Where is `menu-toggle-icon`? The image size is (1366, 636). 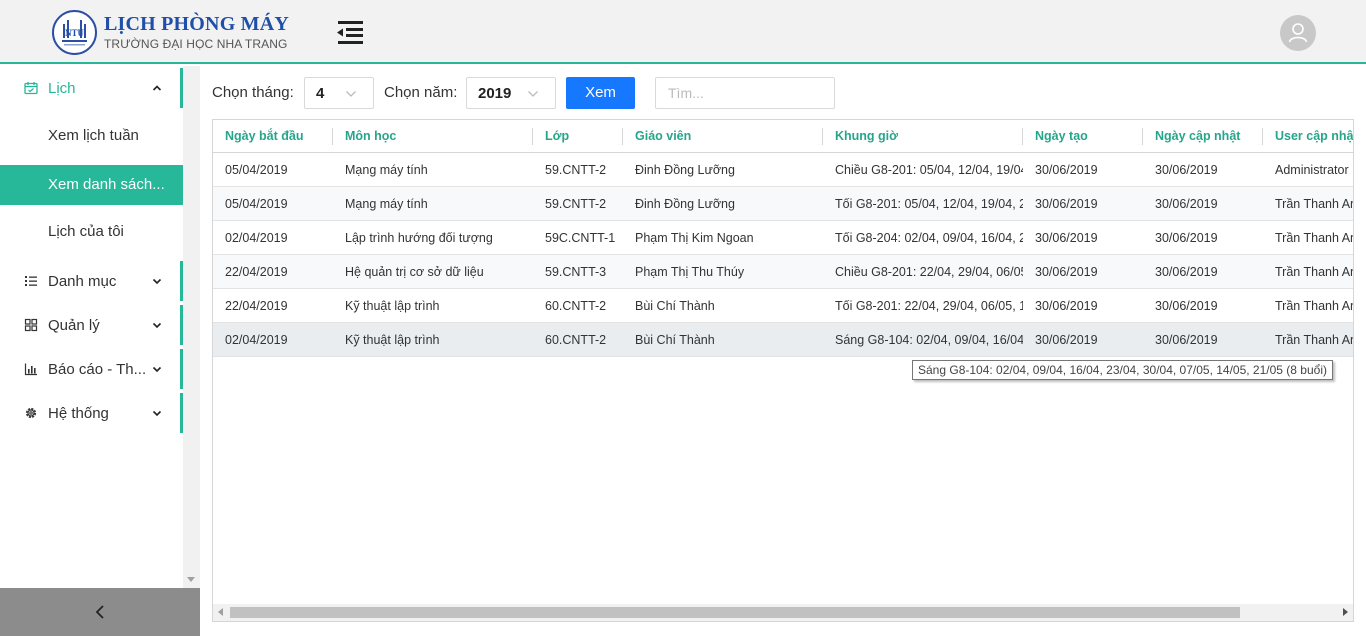
menu-toggle-icon is located at coordinates (350, 32).